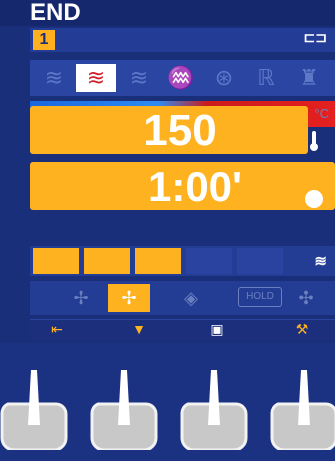 This screenshot has height=461, width=335. Describe the element at coordinates (181, 78) in the screenshot. I see `mode-hot-air-steam-icon: ♒` at that location.